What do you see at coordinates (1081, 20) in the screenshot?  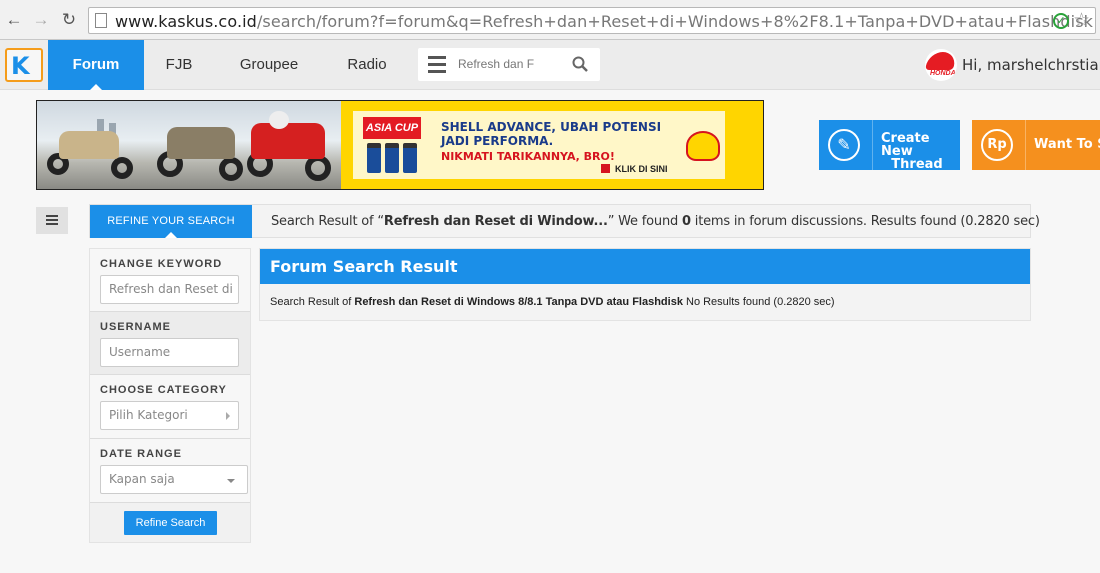 I see `star-icon: ☆` at bounding box center [1081, 20].